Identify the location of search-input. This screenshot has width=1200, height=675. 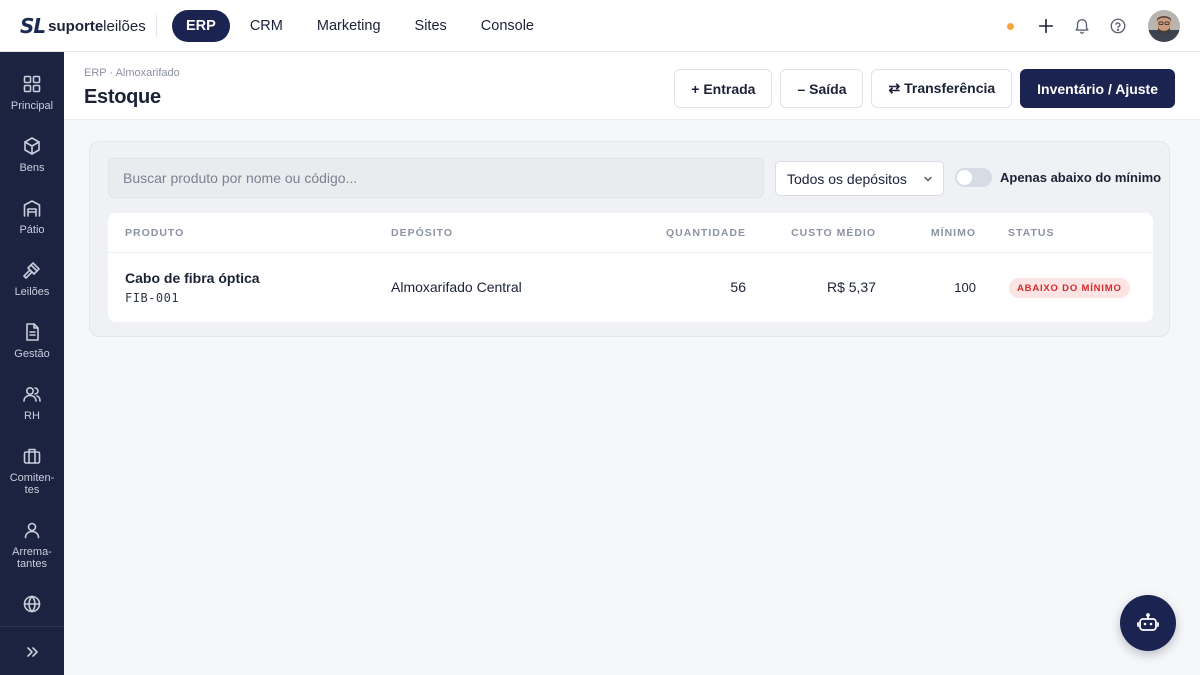
(436, 178).